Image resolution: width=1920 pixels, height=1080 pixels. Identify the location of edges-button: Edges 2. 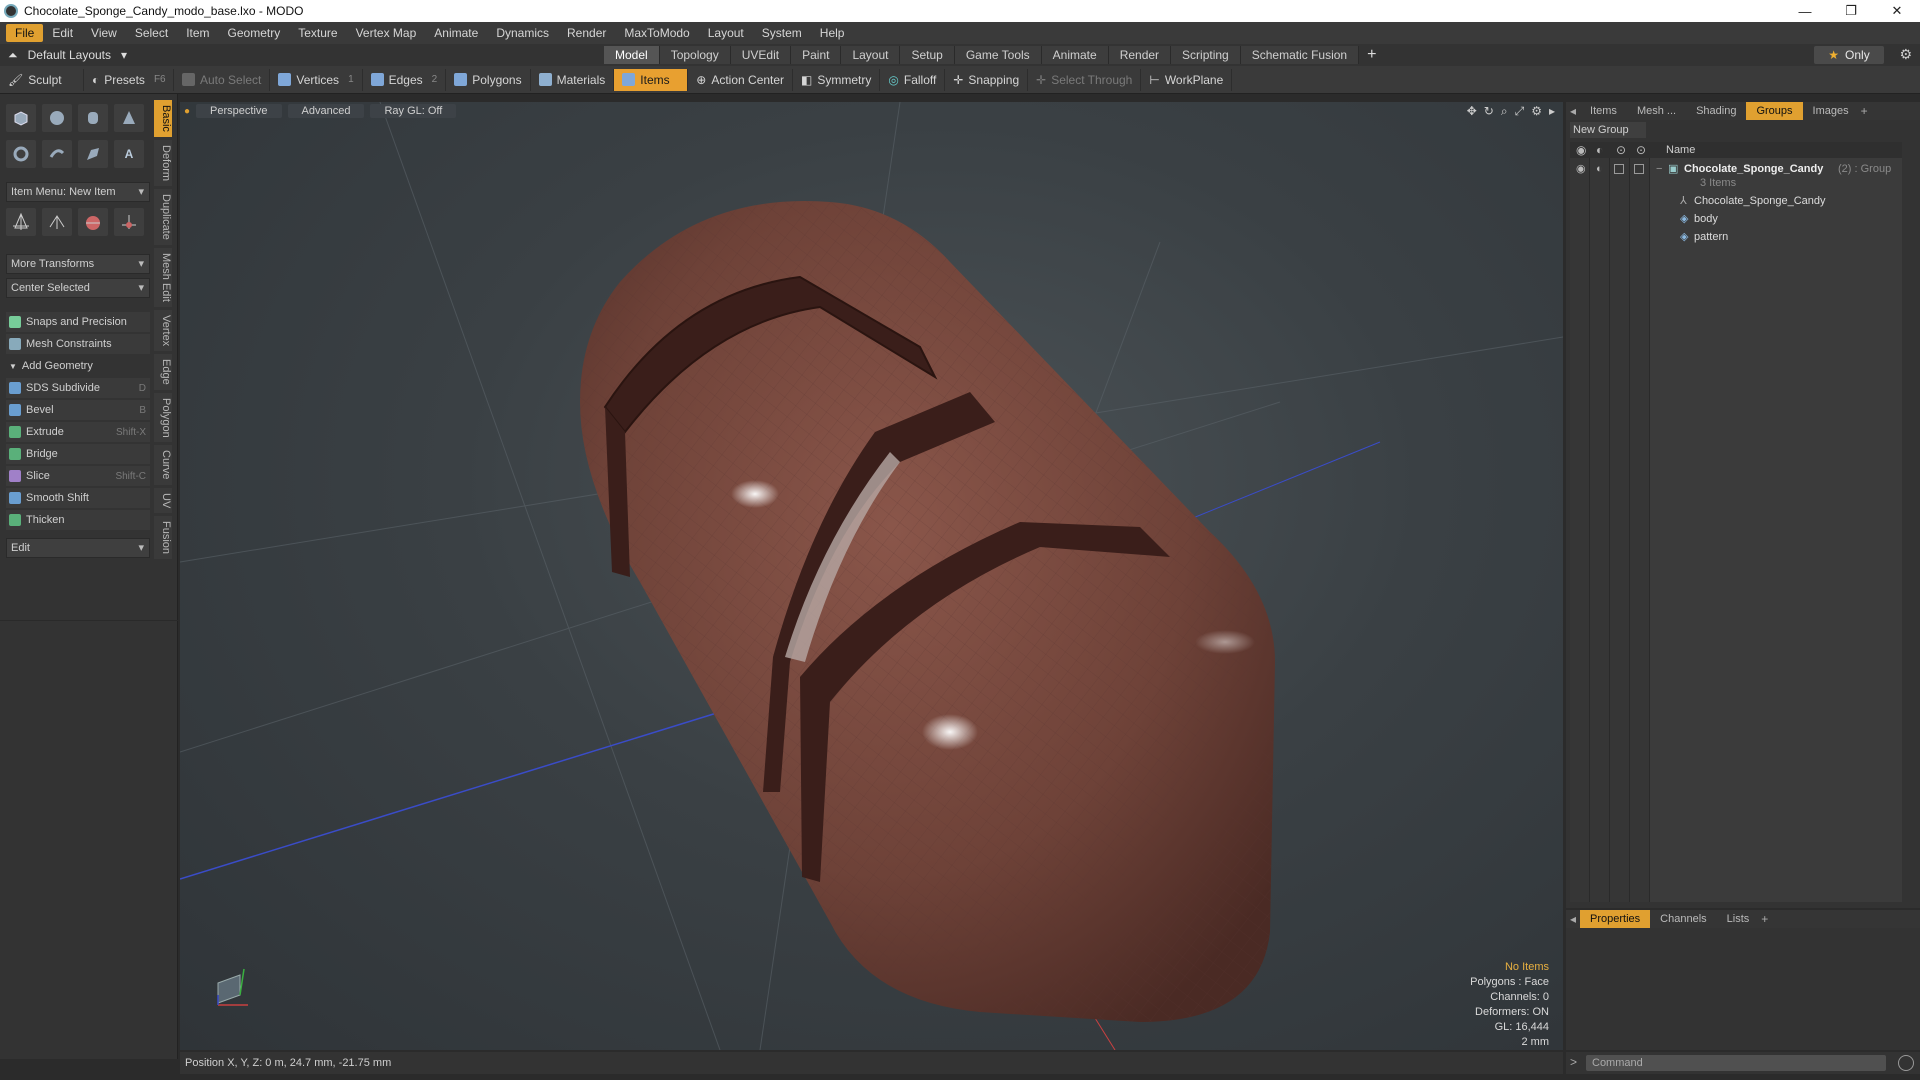
(405, 79).